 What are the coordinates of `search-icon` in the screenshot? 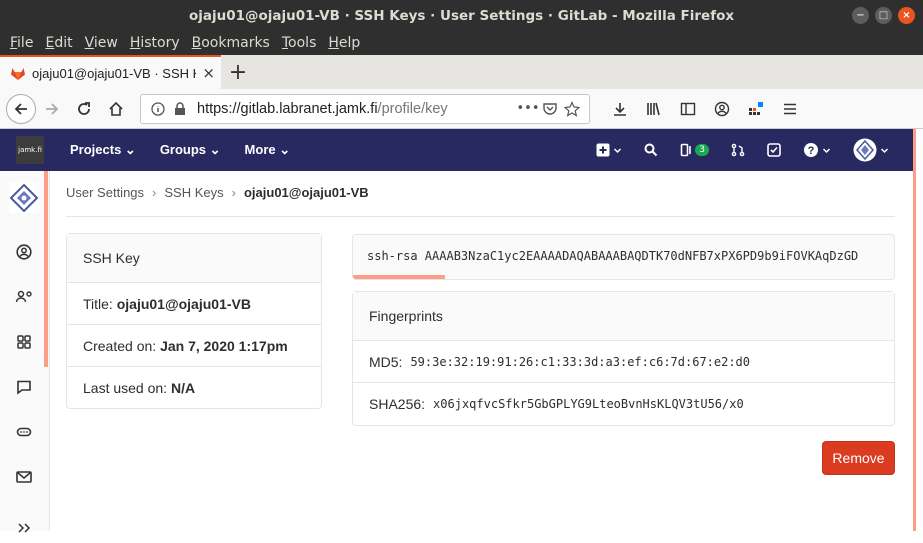 It's located at (651, 150).